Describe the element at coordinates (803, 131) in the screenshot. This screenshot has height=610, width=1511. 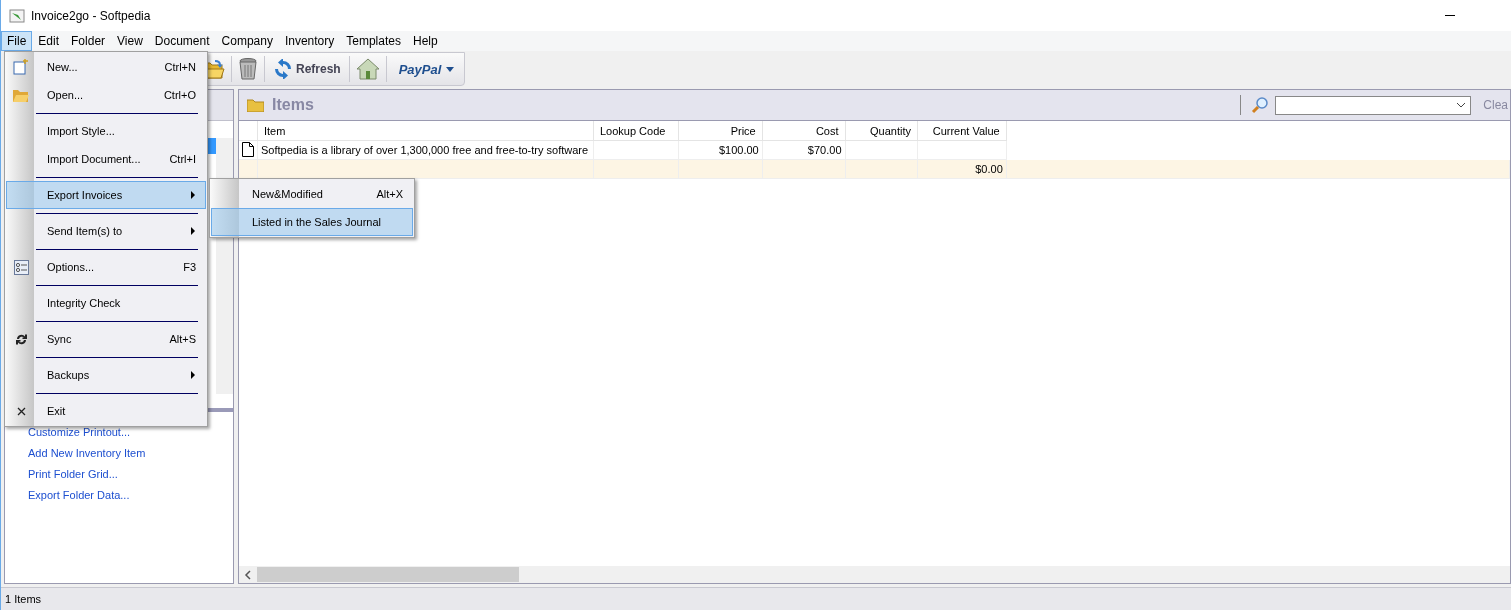
I see `column-header: Cost` at that location.